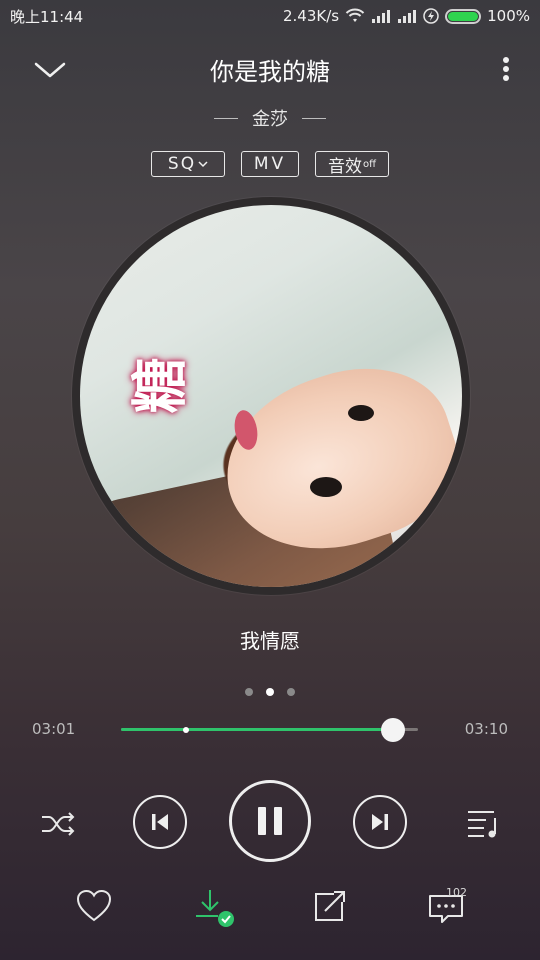  I want to click on progress-bar, so click(269, 730).